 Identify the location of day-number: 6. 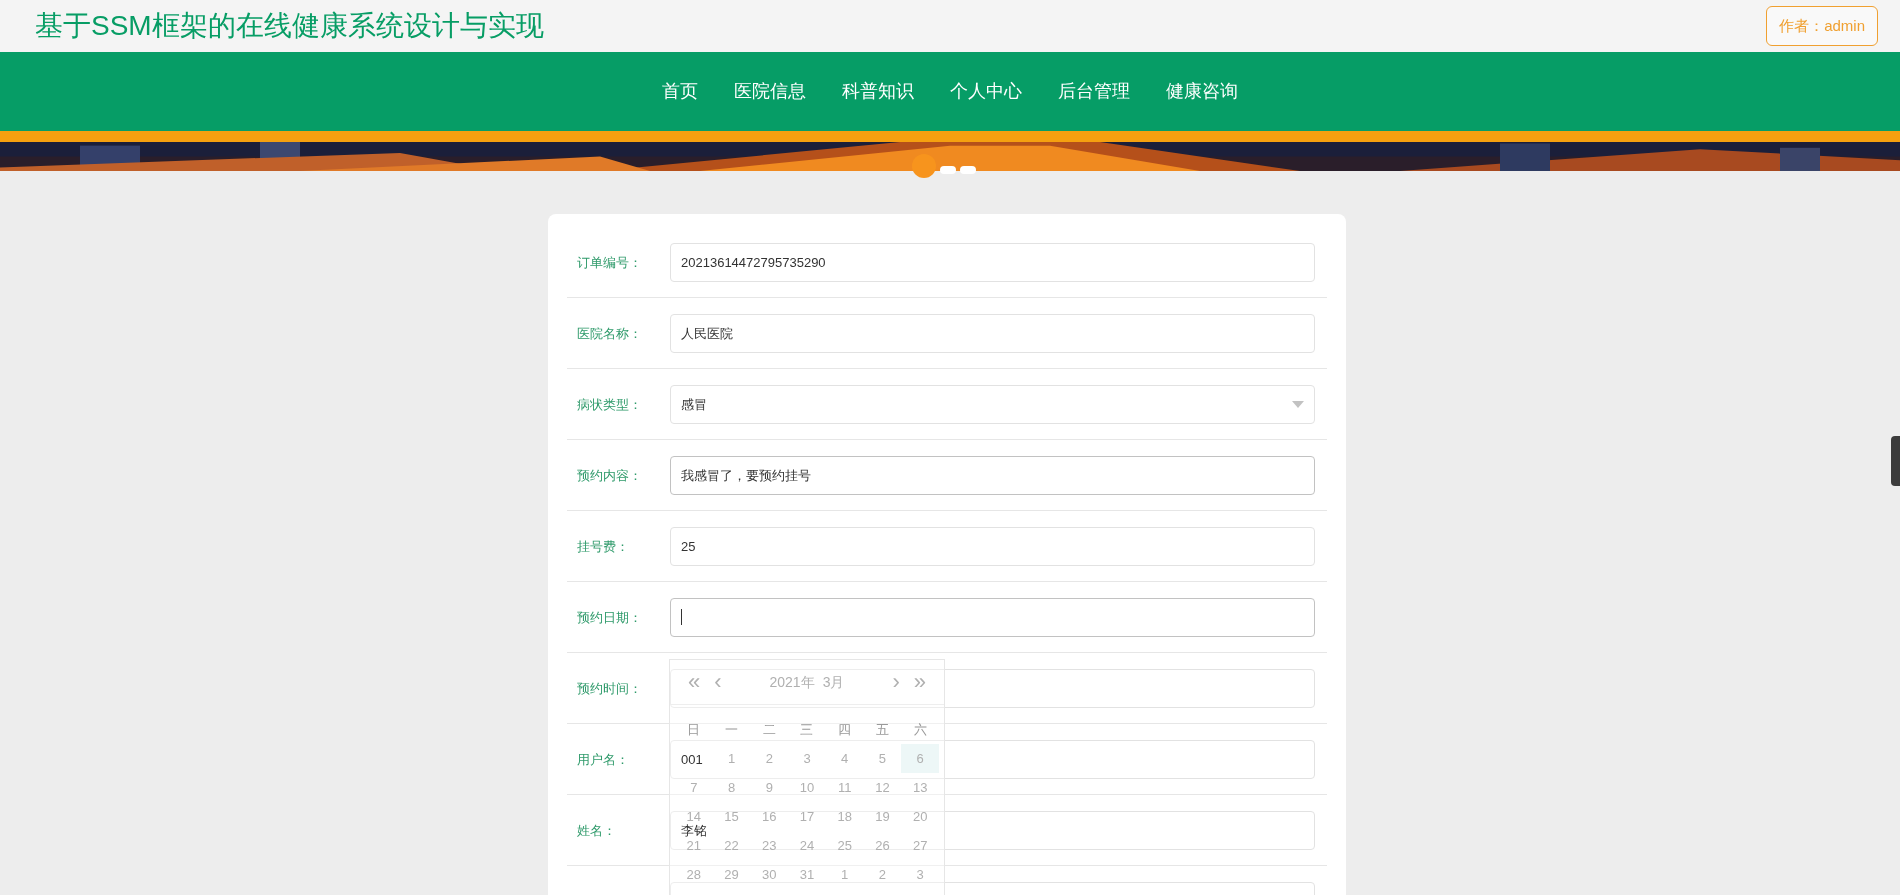
(920, 758).